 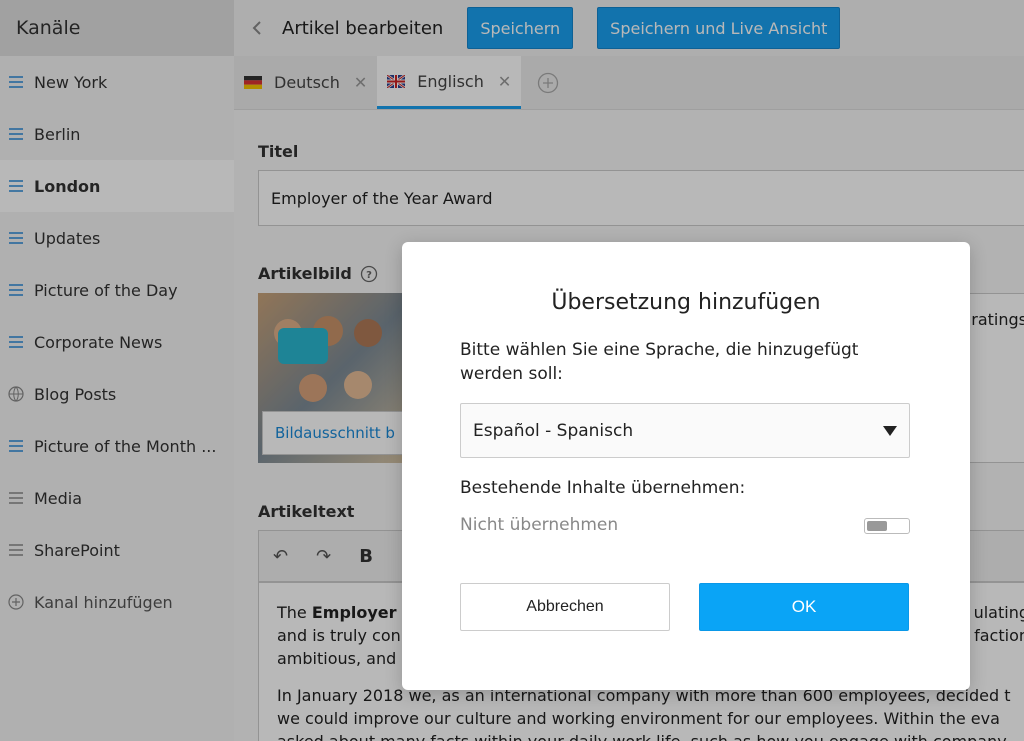 What do you see at coordinates (685, 430) in the screenshot?
I see `language-select: Español - Spanisch` at bounding box center [685, 430].